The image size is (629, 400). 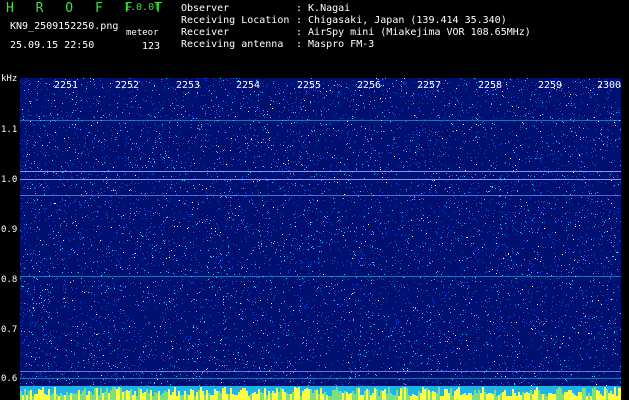 I want to click on y-axis-unit: kHz, so click(x=9, y=79).